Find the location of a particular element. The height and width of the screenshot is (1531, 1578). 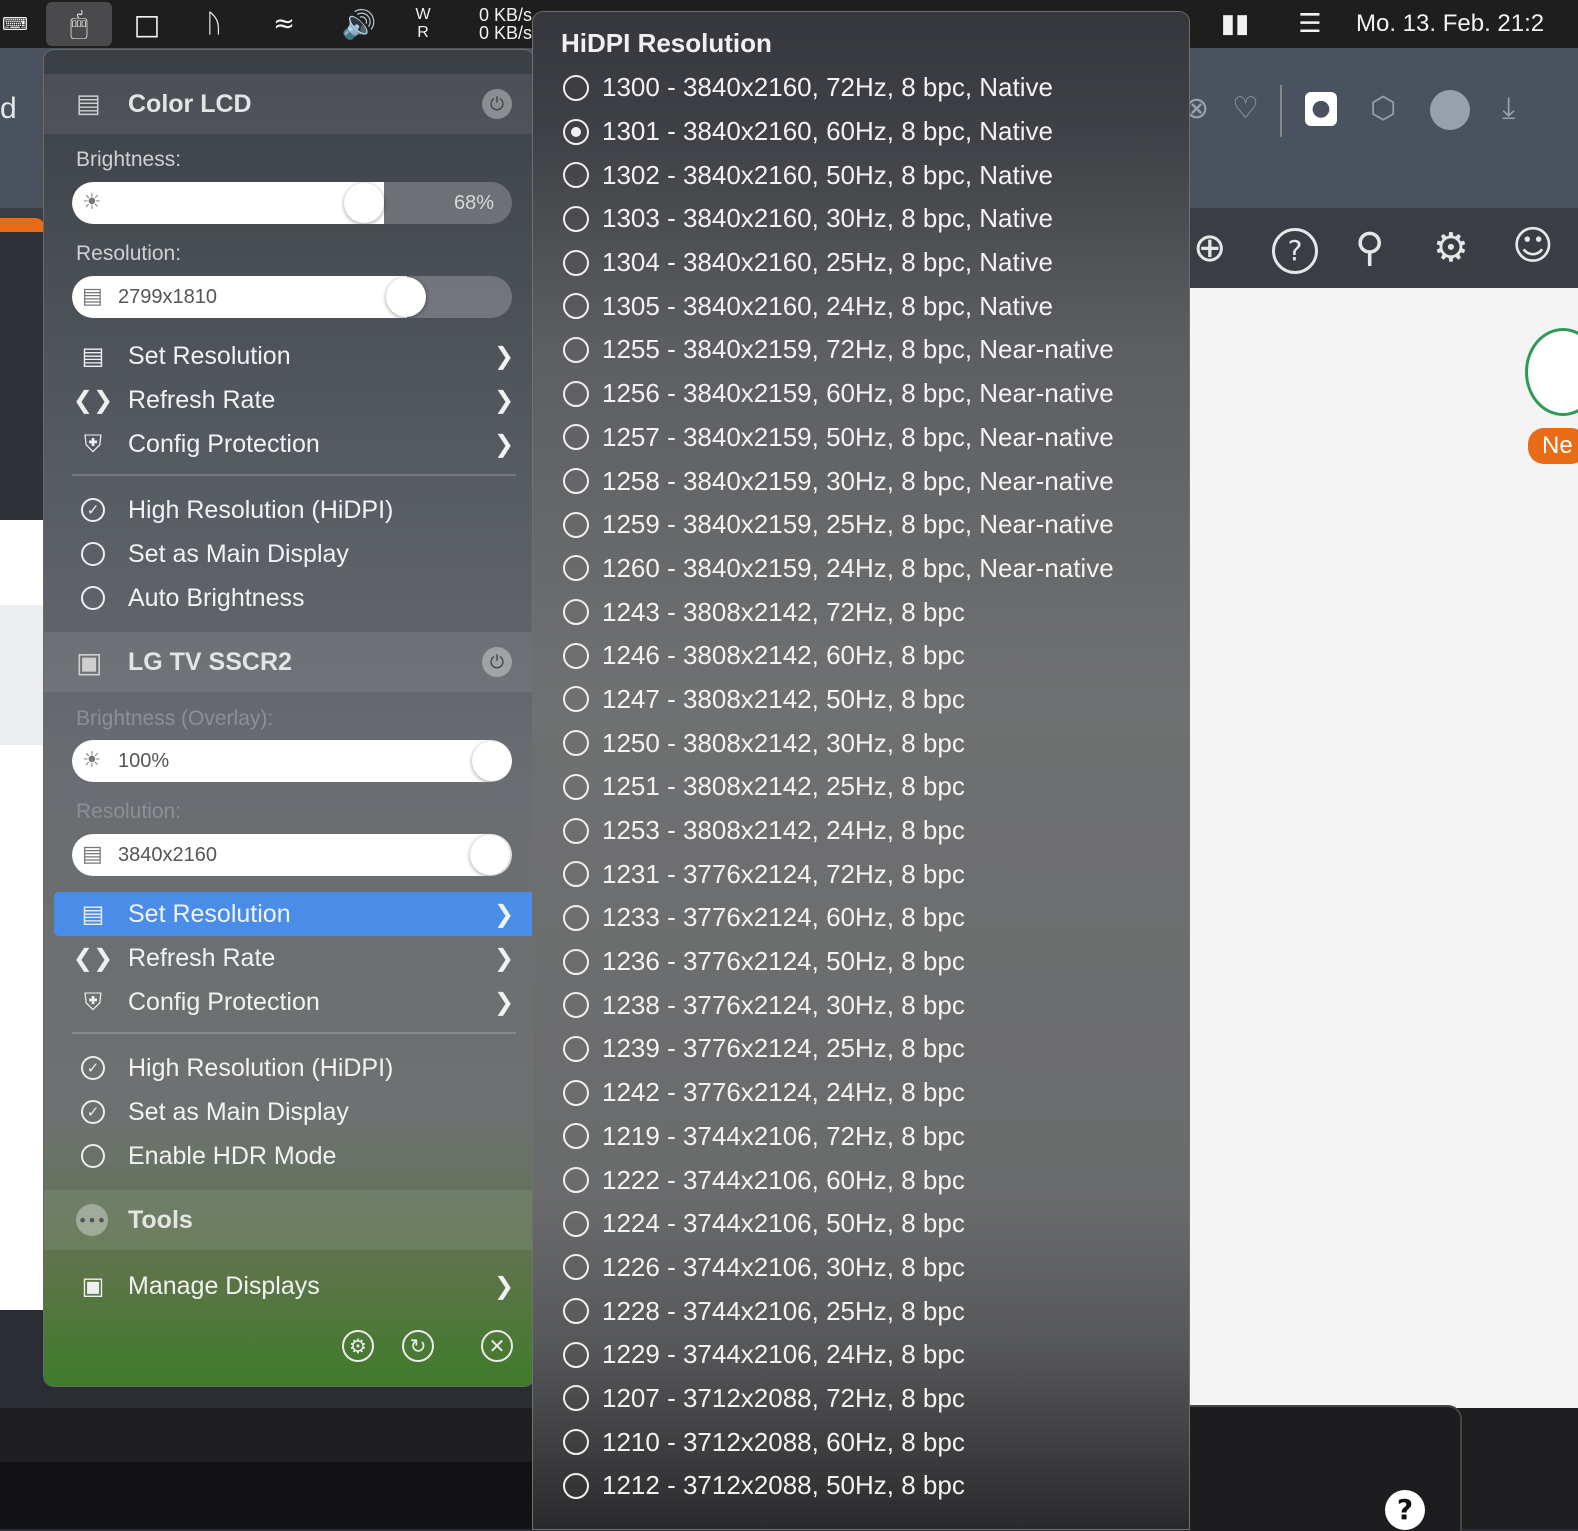

resolution-option: 1212 - 3712x2088, 50Hz, 8 bpc is located at coordinates (861, 1486).